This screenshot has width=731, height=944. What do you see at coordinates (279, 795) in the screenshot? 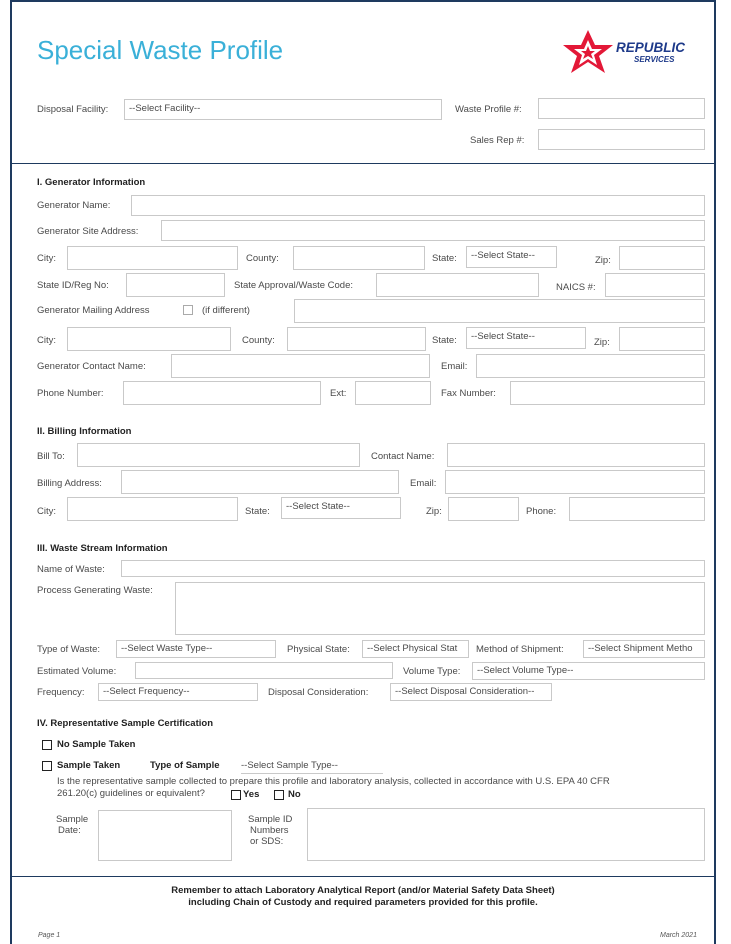
I see `no-checkbox` at bounding box center [279, 795].